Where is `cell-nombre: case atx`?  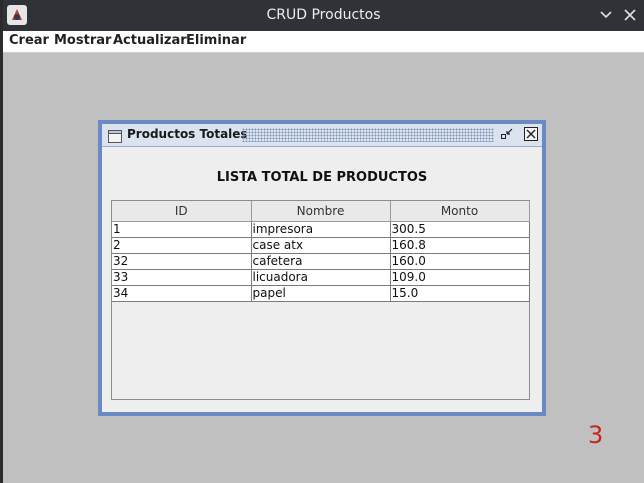 cell-nombre: case atx is located at coordinates (321, 245).